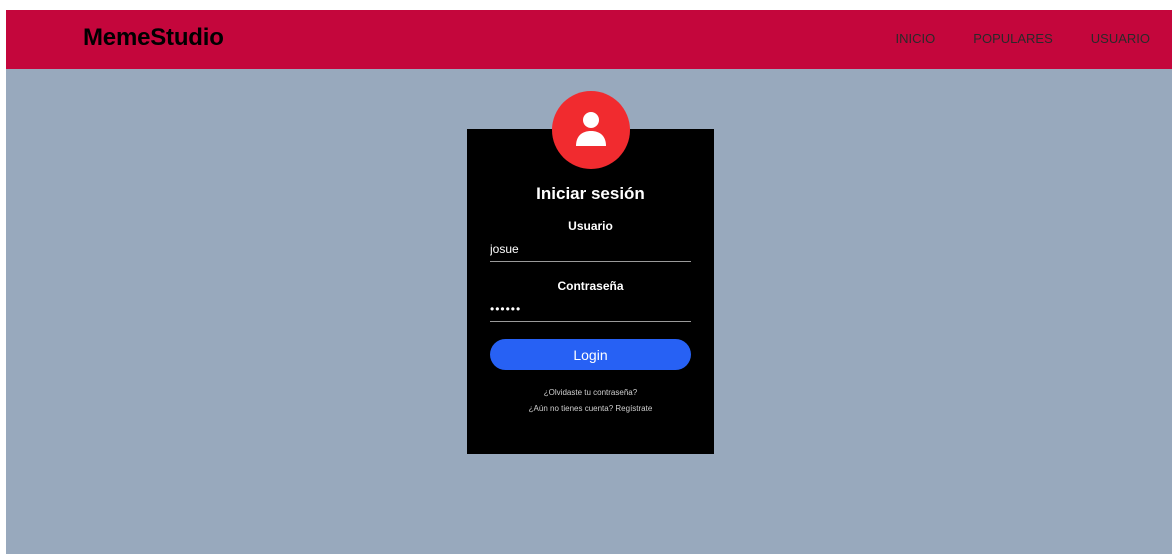  What do you see at coordinates (590, 310) in the screenshot?
I see `password-input` at bounding box center [590, 310].